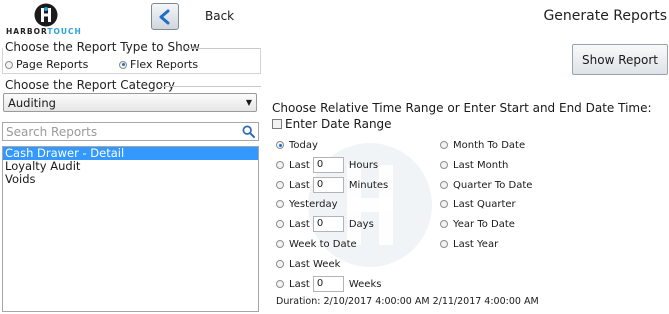 The height and width of the screenshot is (314, 669). Describe the element at coordinates (482, 145) in the screenshot. I see `range-month-to-date-radio: Month To Date` at that location.